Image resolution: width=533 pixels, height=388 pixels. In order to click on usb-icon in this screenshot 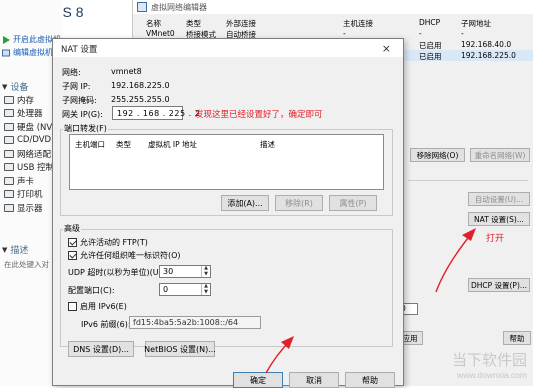, I will do `click(9, 167)`.